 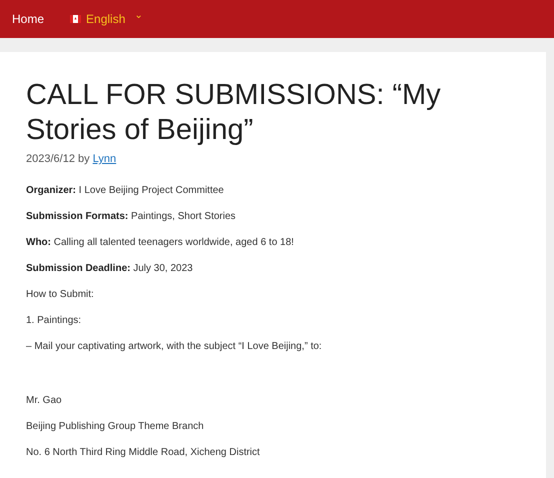 I want to click on paragraph-text: Who: Calling all talented teenagers worldwide, aged 6 to 18!, so click(x=160, y=243).